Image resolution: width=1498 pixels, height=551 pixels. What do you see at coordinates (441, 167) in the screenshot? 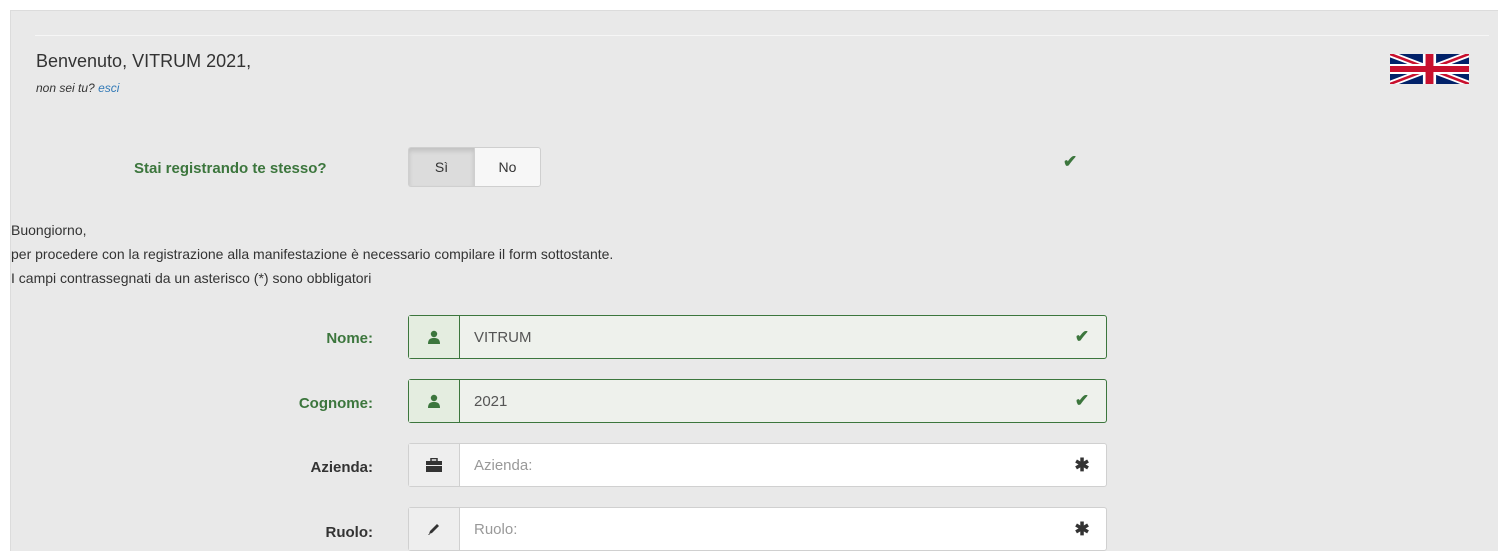
I see `yes-button: Sì` at bounding box center [441, 167].